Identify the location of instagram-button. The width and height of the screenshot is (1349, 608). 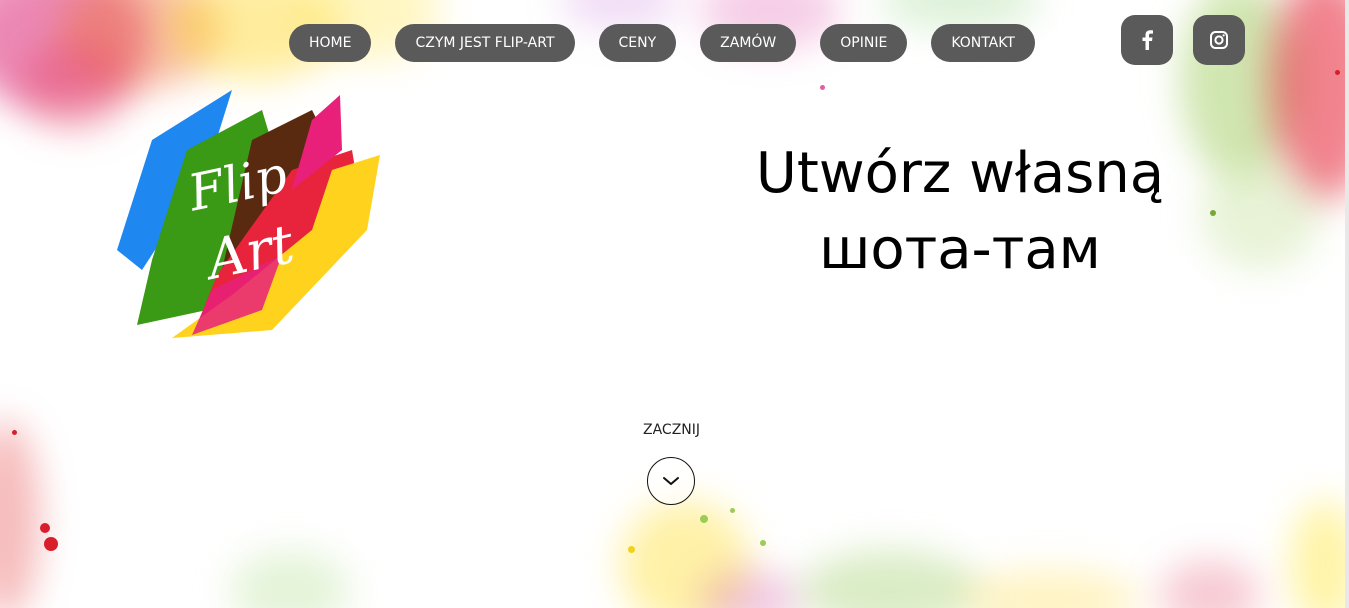
(1219, 40).